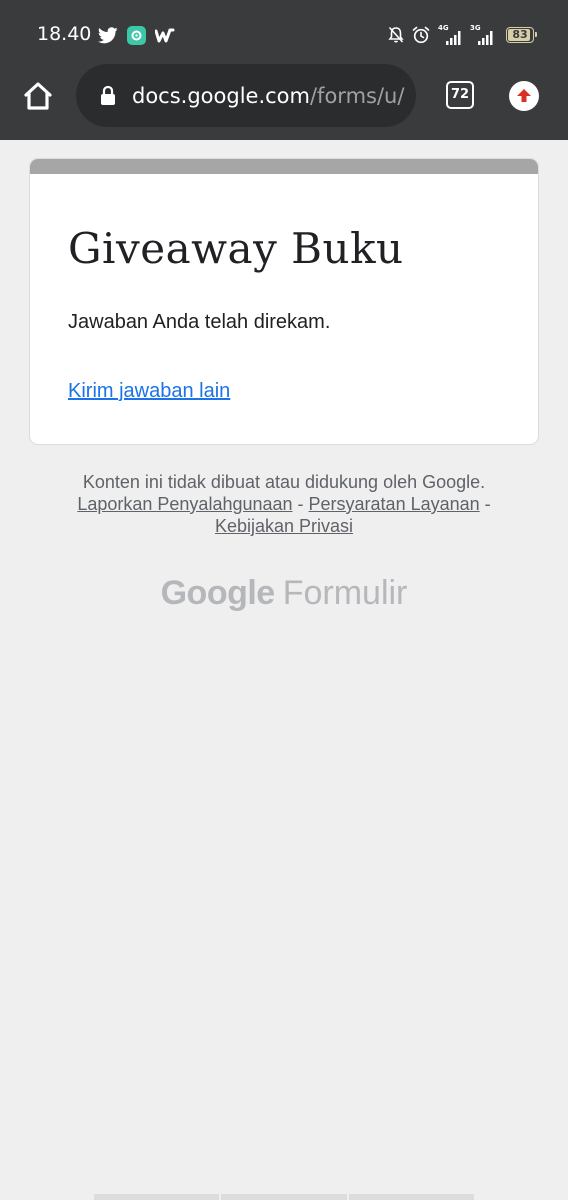 The width and height of the screenshot is (568, 1200). What do you see at coordinates (396, 35) in the screenshot?
I see `mute-bell-icon` at bounding box center [396, 35].